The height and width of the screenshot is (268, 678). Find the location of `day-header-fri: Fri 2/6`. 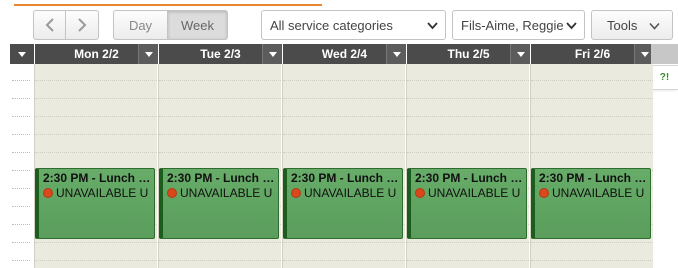

day-header-fri: Fri 2/6 is located at coordinates (592, 54).